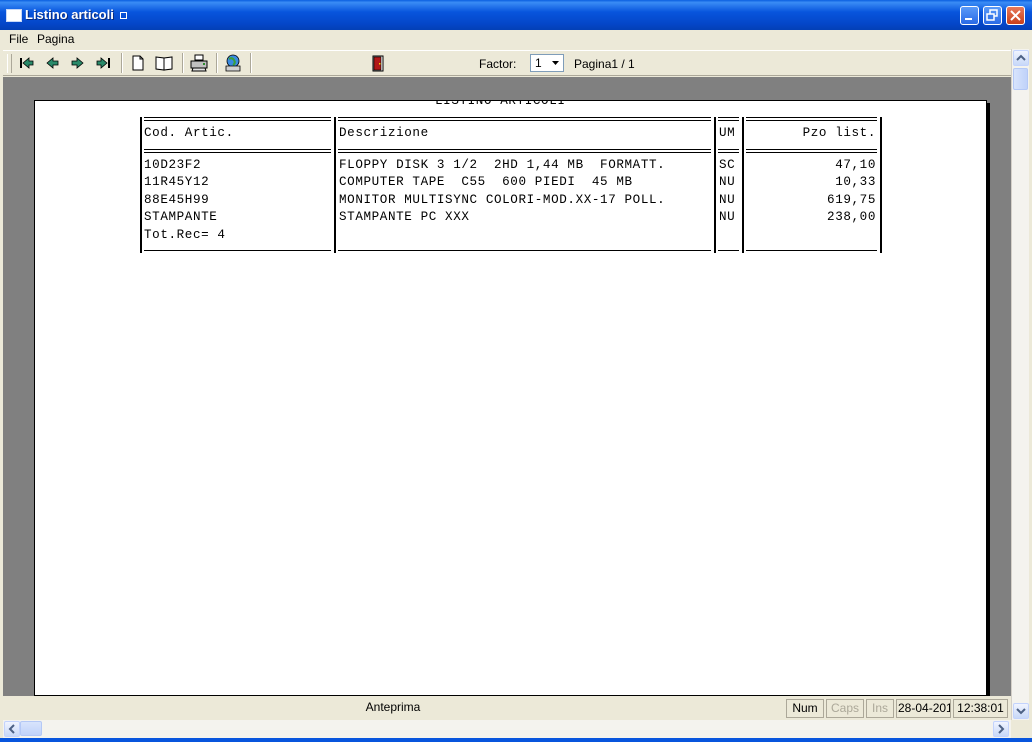 The image size is (1032, 742). I want to click on cell-price: 619,75, so click(851, 200).